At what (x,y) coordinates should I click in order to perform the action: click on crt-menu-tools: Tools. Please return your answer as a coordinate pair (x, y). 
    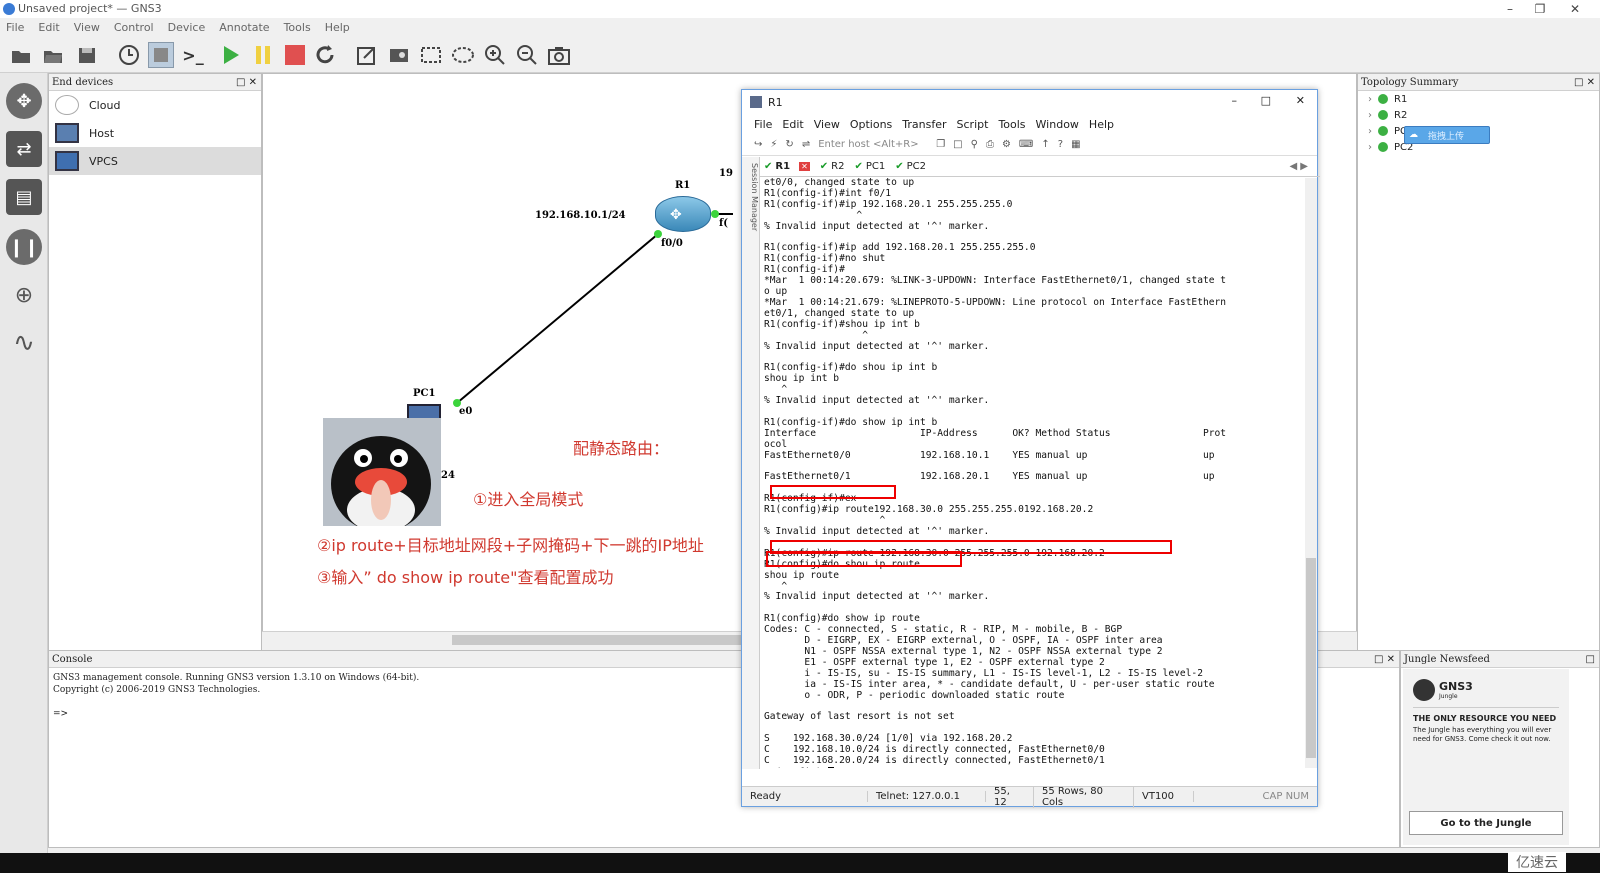
    Looking at the image, I should click on (1011, 124).